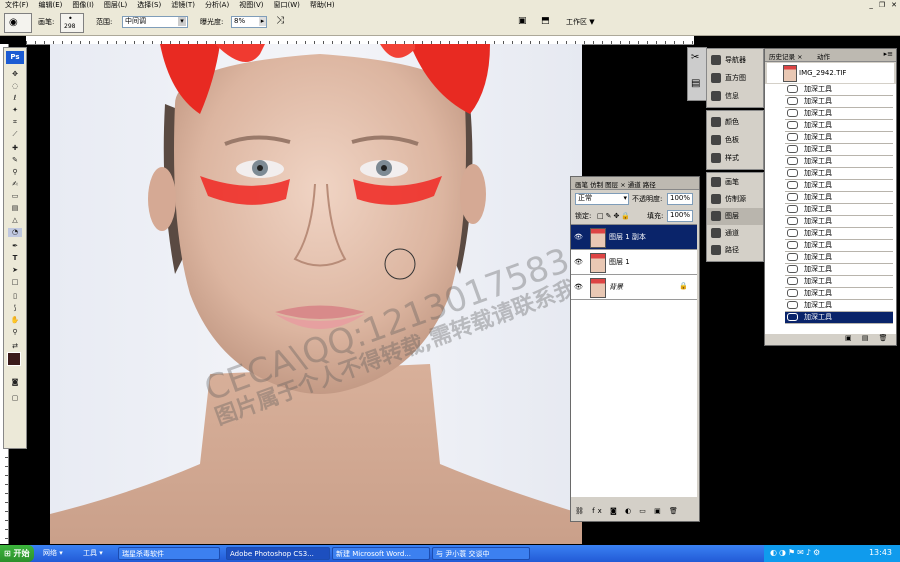 This screenshot has height=562, width=900. What do you see at coordinates (726, 78) in the screenshot?
I see `dock-histogram: 直方图` at bounding box center [726, 78].